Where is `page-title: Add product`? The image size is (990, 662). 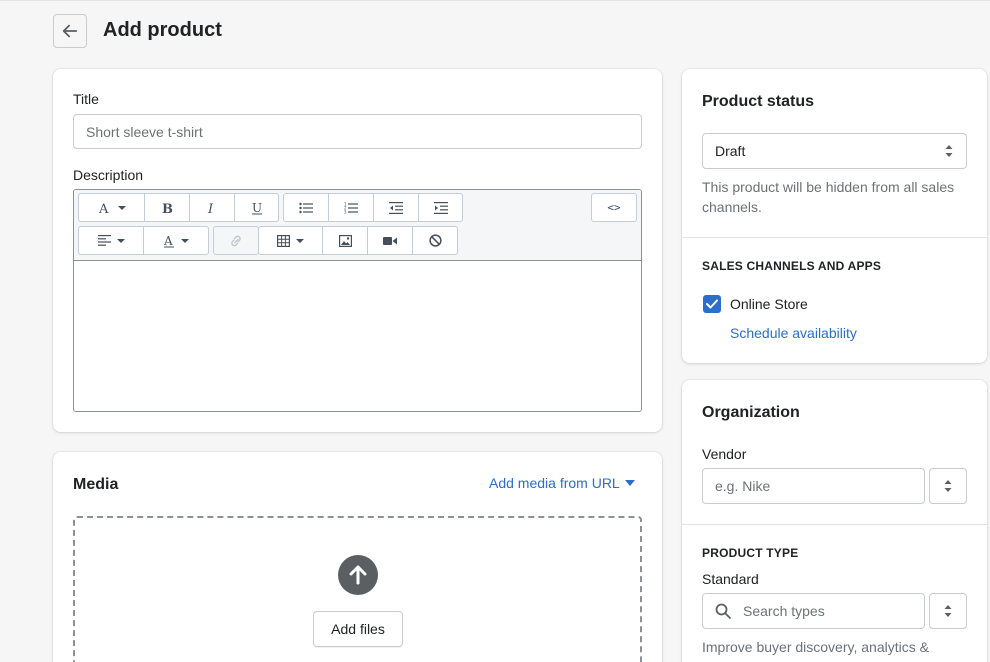 page-title: Add product is located at coordinates (162, 30).